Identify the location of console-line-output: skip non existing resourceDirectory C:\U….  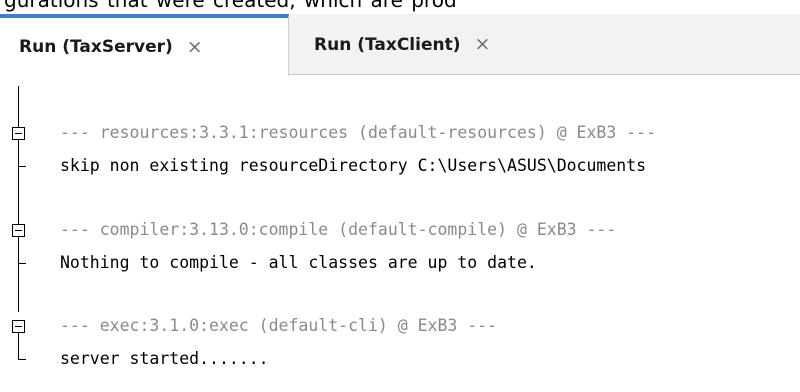
(353, 165).